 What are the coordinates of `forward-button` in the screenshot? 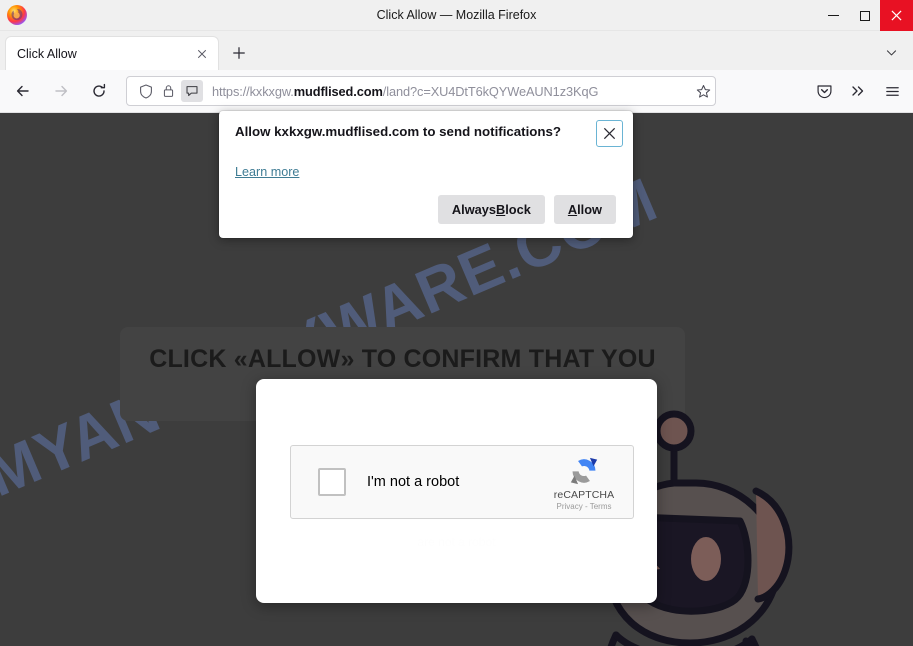 It's located at (61, 91).